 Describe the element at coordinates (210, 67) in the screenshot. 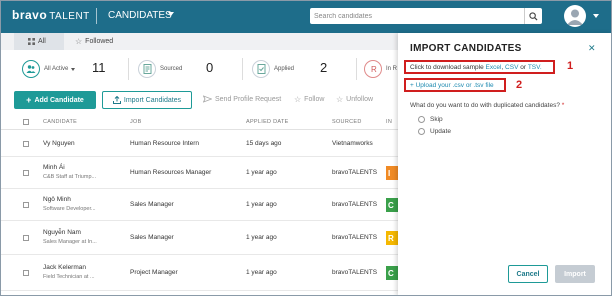

I see `stat-count: 0` at that location.